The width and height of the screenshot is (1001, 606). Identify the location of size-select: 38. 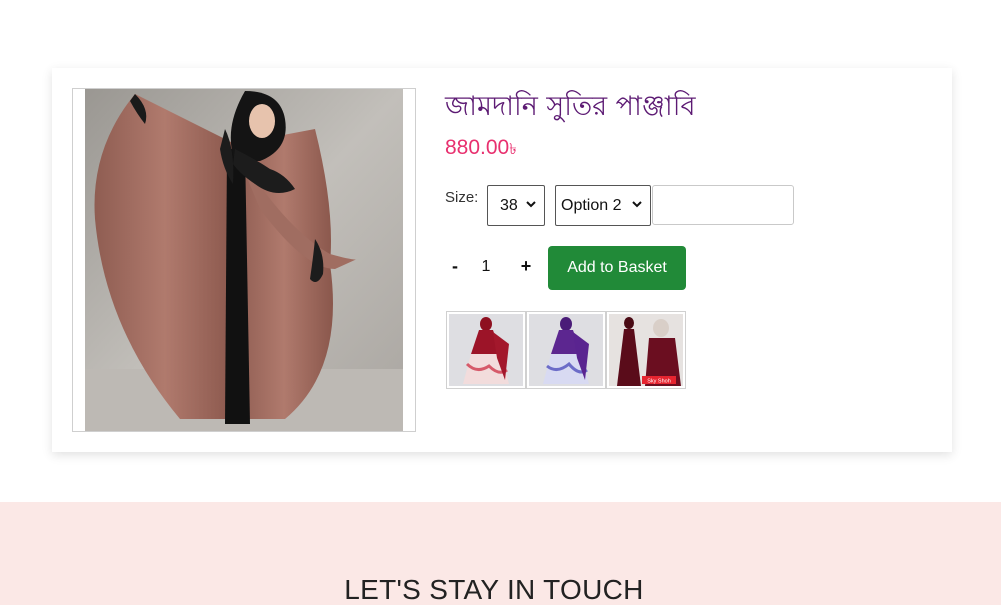
(516, 205).